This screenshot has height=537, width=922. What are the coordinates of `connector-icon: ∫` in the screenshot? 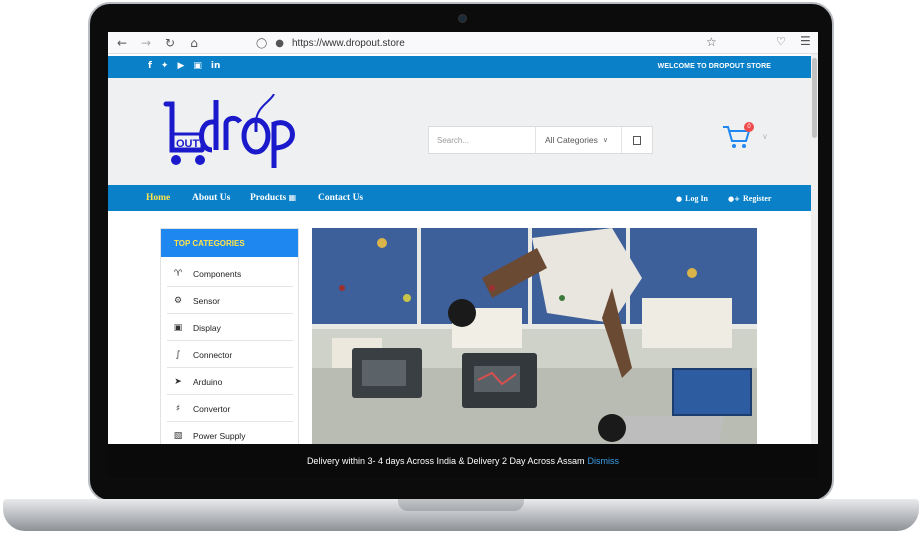 It's located at (178, 354).